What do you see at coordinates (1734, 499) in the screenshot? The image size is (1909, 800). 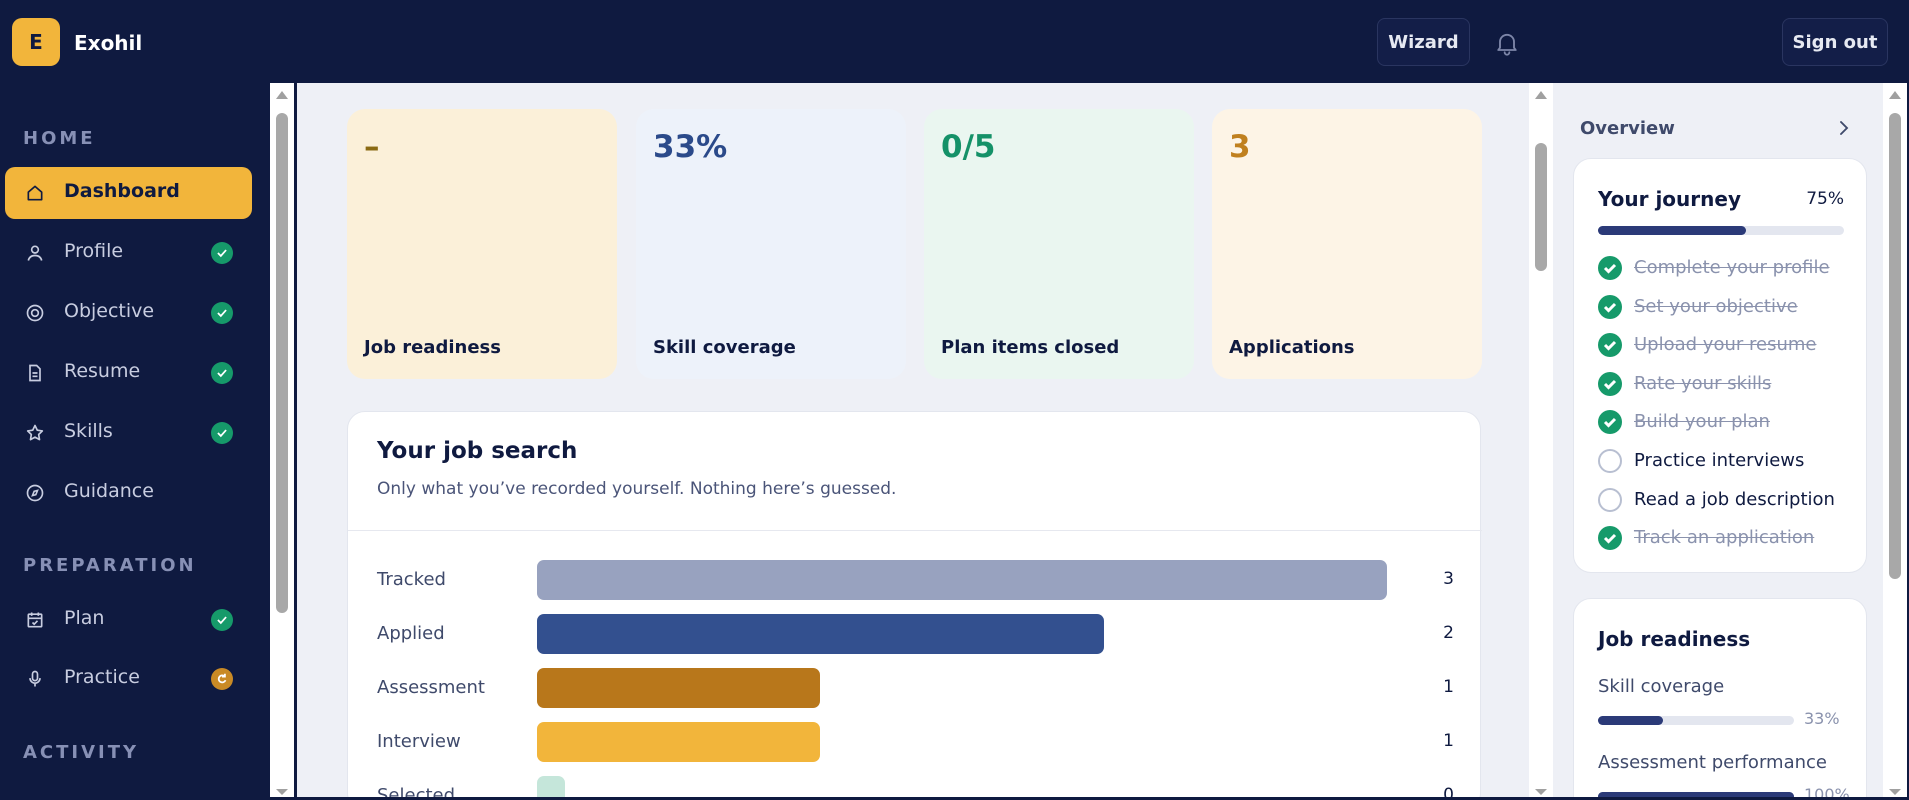 I see `journey-step-label: Read a job description` at bounding box center [1734, 499].